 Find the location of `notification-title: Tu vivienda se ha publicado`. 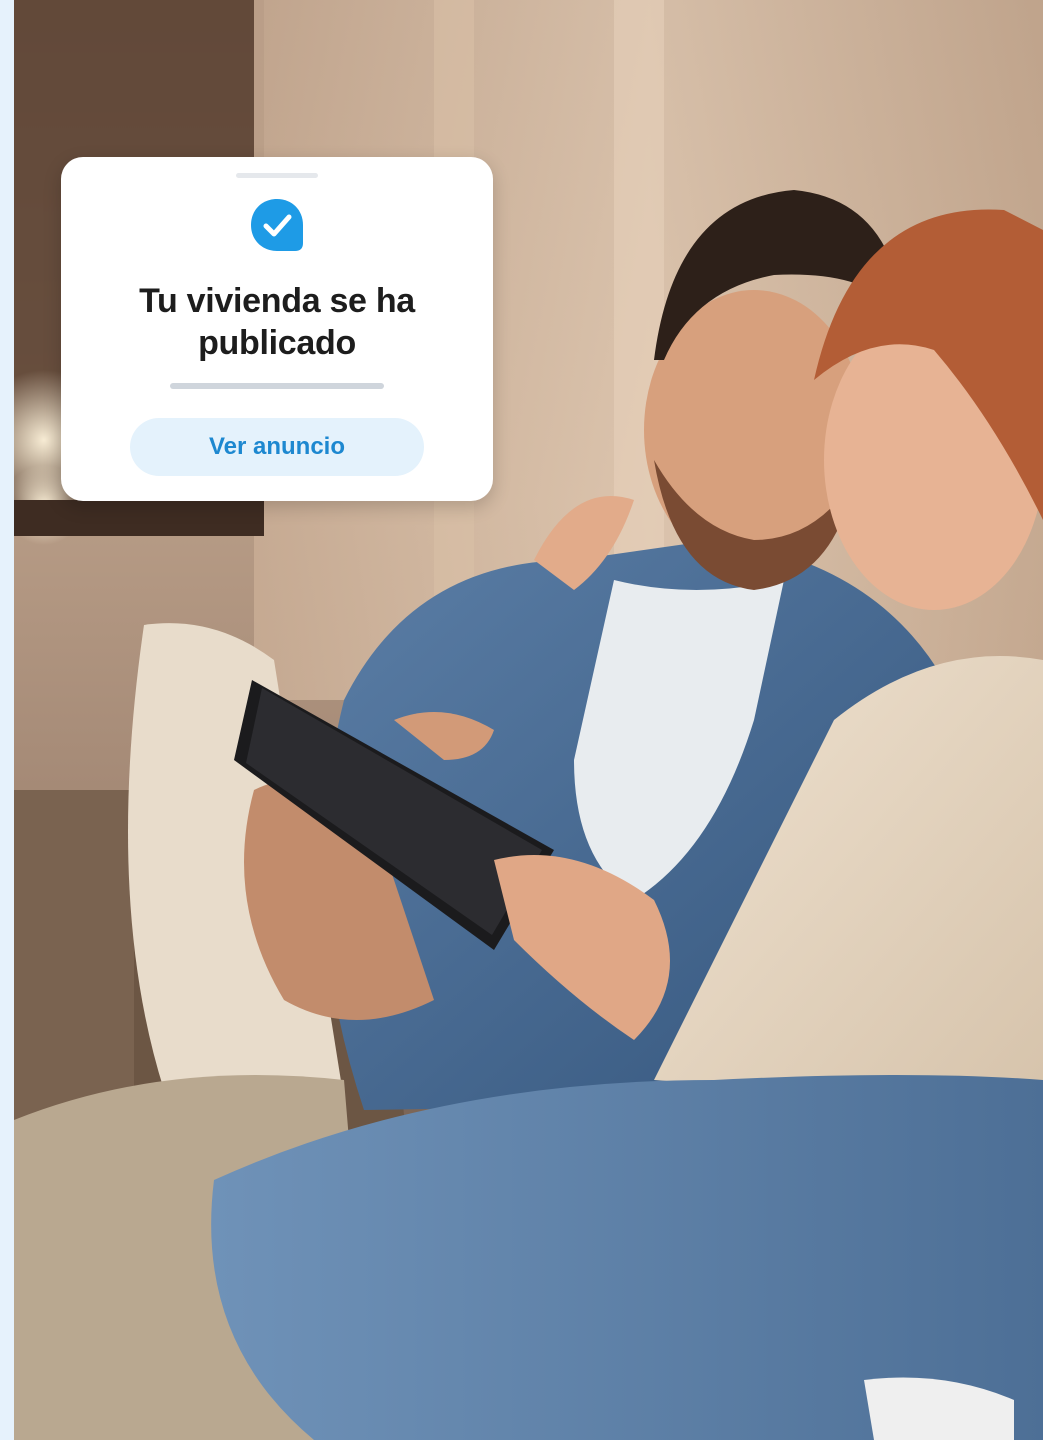

notification-title: Tu vivienda se ha publicado is located at coordinates (277, 322).